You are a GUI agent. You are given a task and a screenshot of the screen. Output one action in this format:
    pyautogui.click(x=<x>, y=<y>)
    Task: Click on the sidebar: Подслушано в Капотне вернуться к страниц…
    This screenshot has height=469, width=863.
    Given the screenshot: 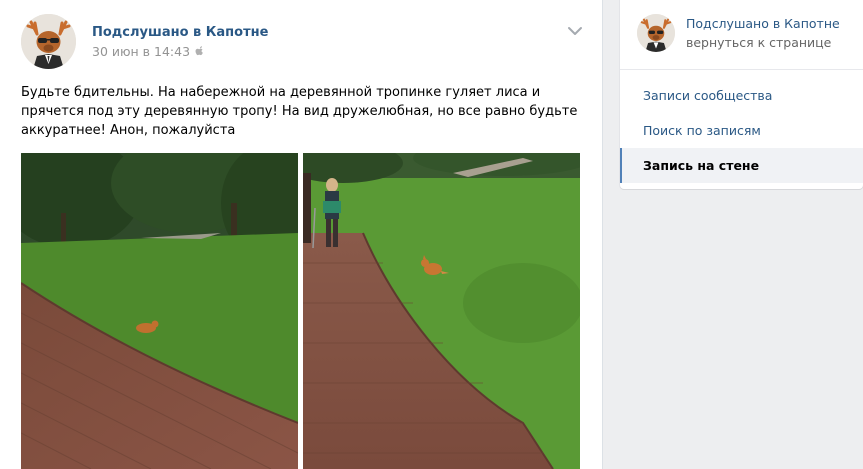 What is the action you would take?
    pyautogui.click(x=741, y=94)
    